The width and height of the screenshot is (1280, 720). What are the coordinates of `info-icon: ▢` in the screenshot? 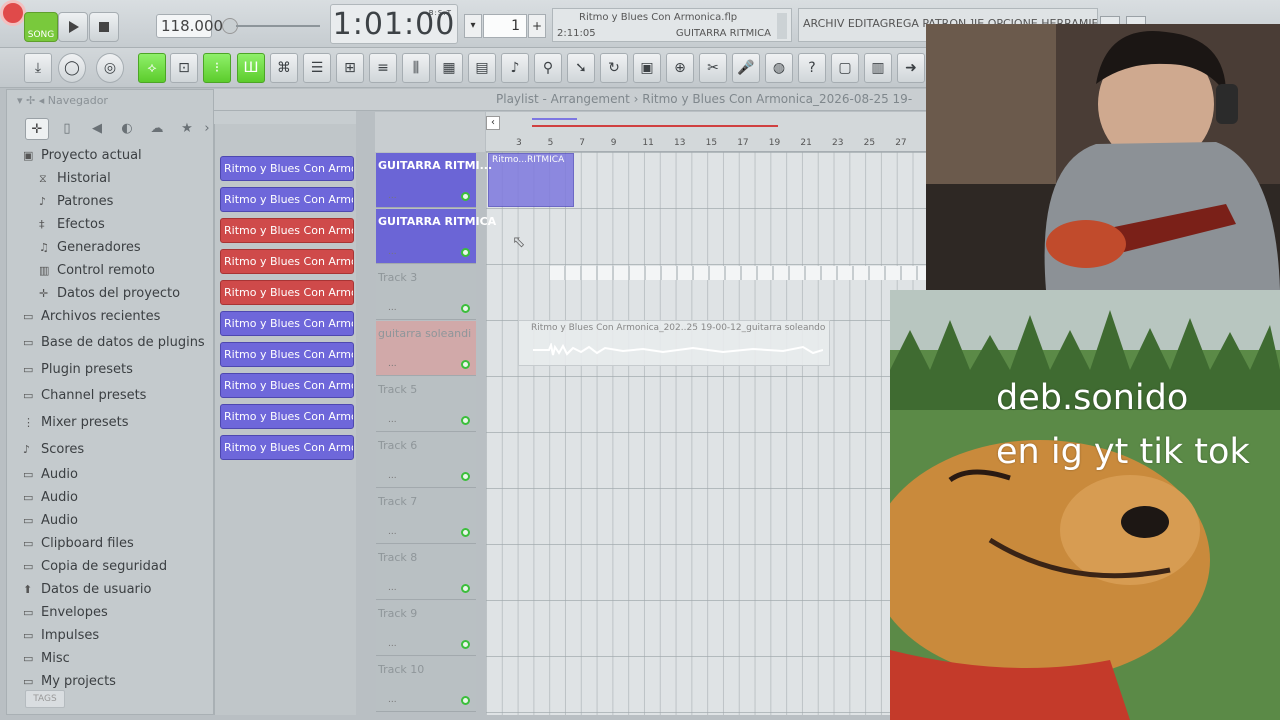 It's located at (845, 68).